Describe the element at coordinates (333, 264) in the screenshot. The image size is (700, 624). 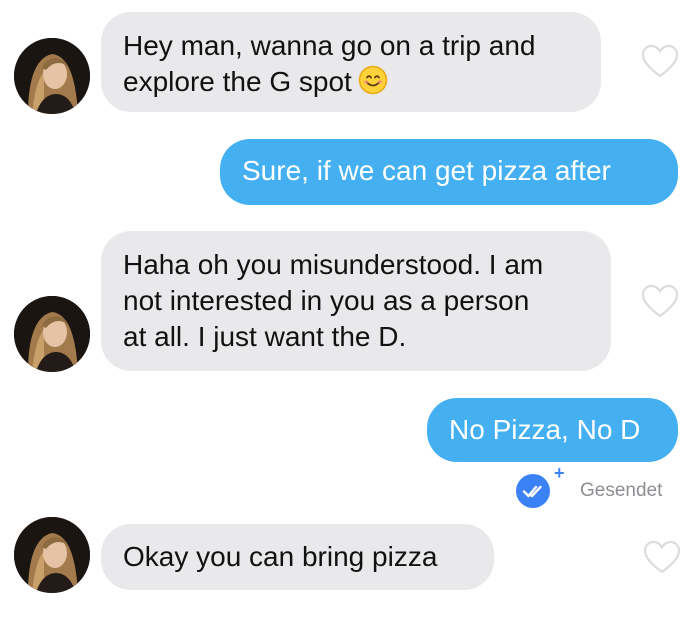
I see `message-text-line: Haha oh you misunderstood. I am` at that location.